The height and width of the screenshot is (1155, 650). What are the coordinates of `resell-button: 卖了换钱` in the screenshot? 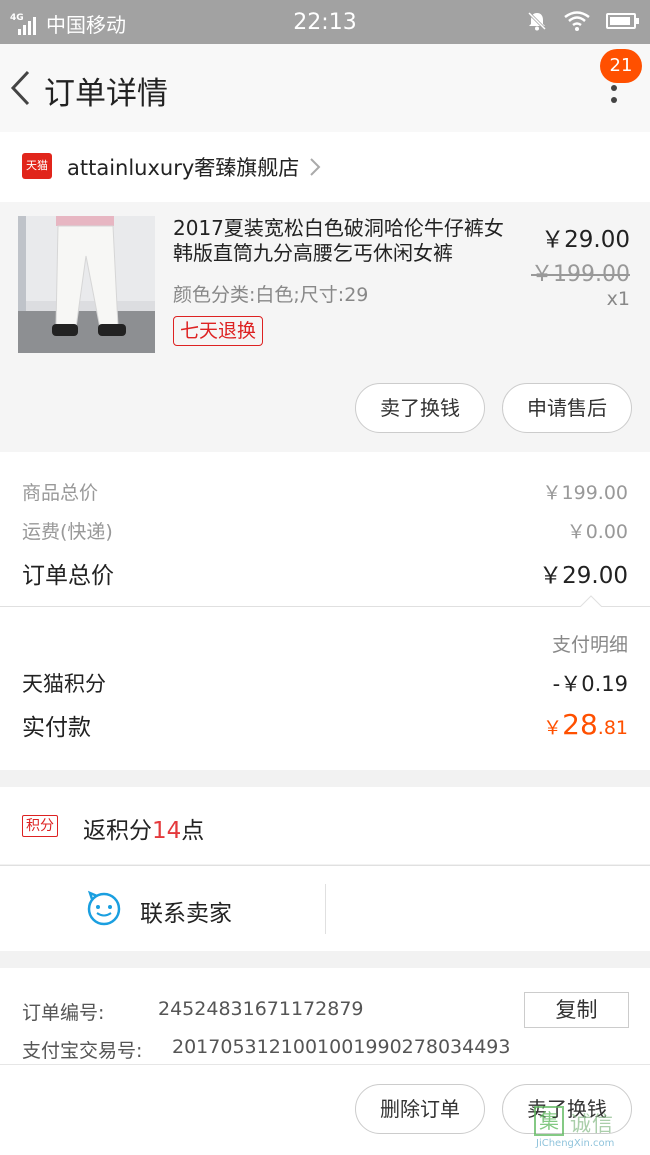 It's located at (420, 408).